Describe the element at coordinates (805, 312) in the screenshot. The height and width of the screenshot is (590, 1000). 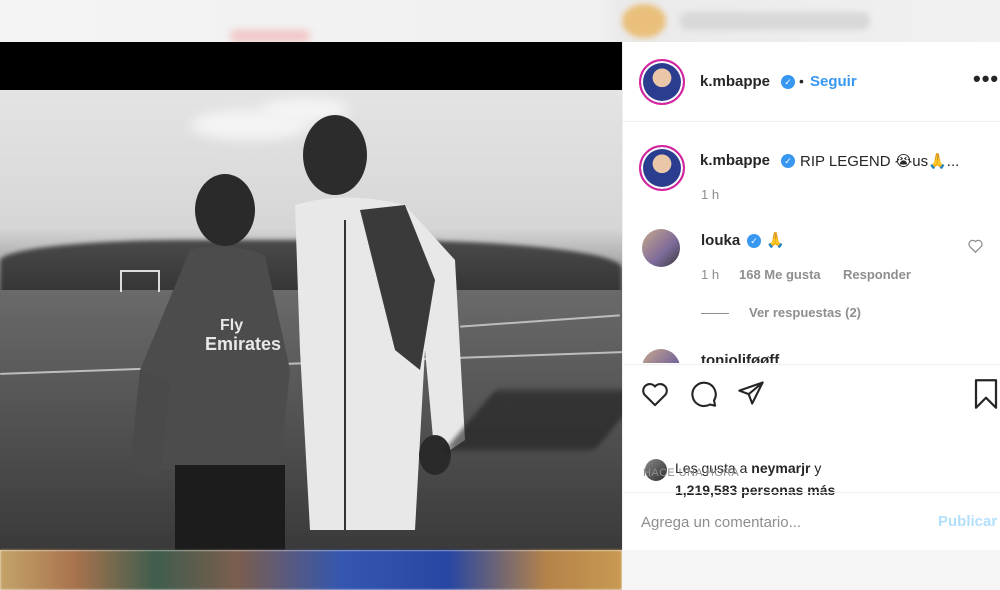
I see `view-replies-button: Ver respuestas (2)` at that location.